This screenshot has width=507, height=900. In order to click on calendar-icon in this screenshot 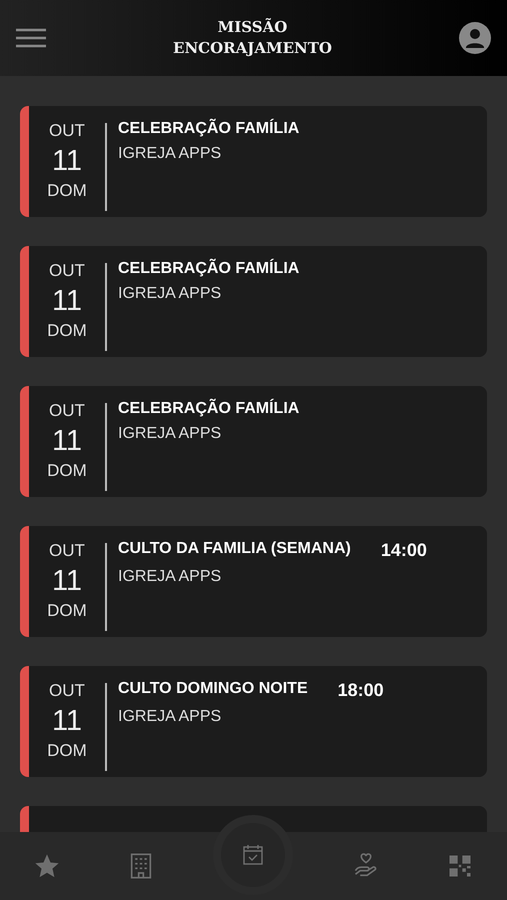, I will do `click(253, 855)`.